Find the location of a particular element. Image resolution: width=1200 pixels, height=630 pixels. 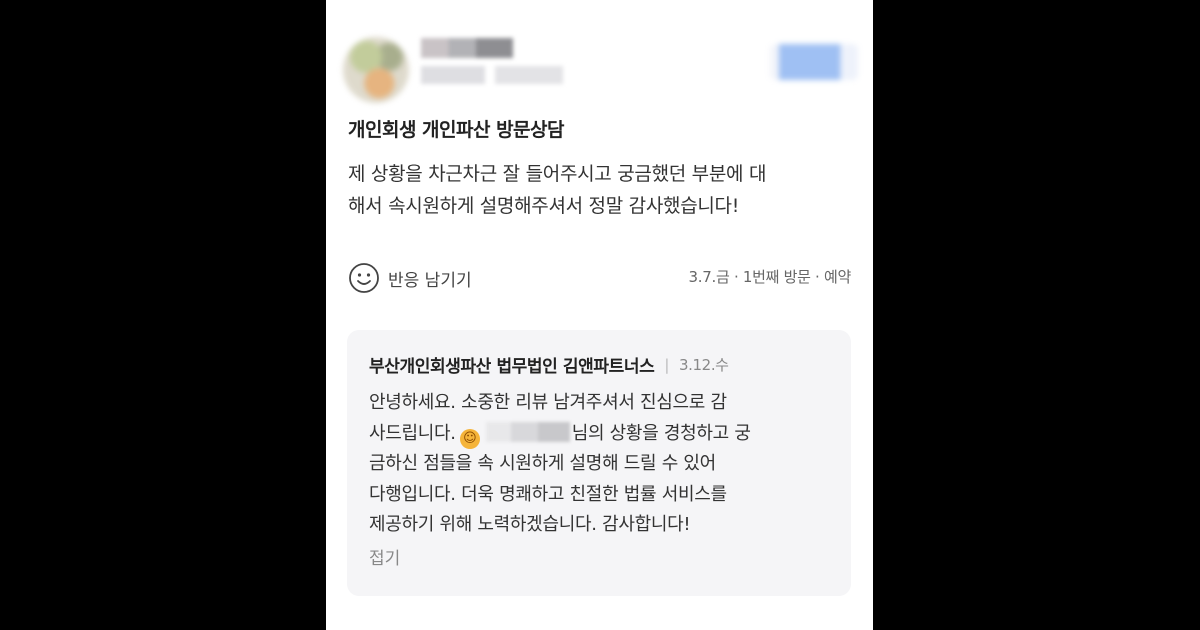

visit-meta: 3.7.금 · 1번째 방문 · 예약 is located at coordinates (770, 277).